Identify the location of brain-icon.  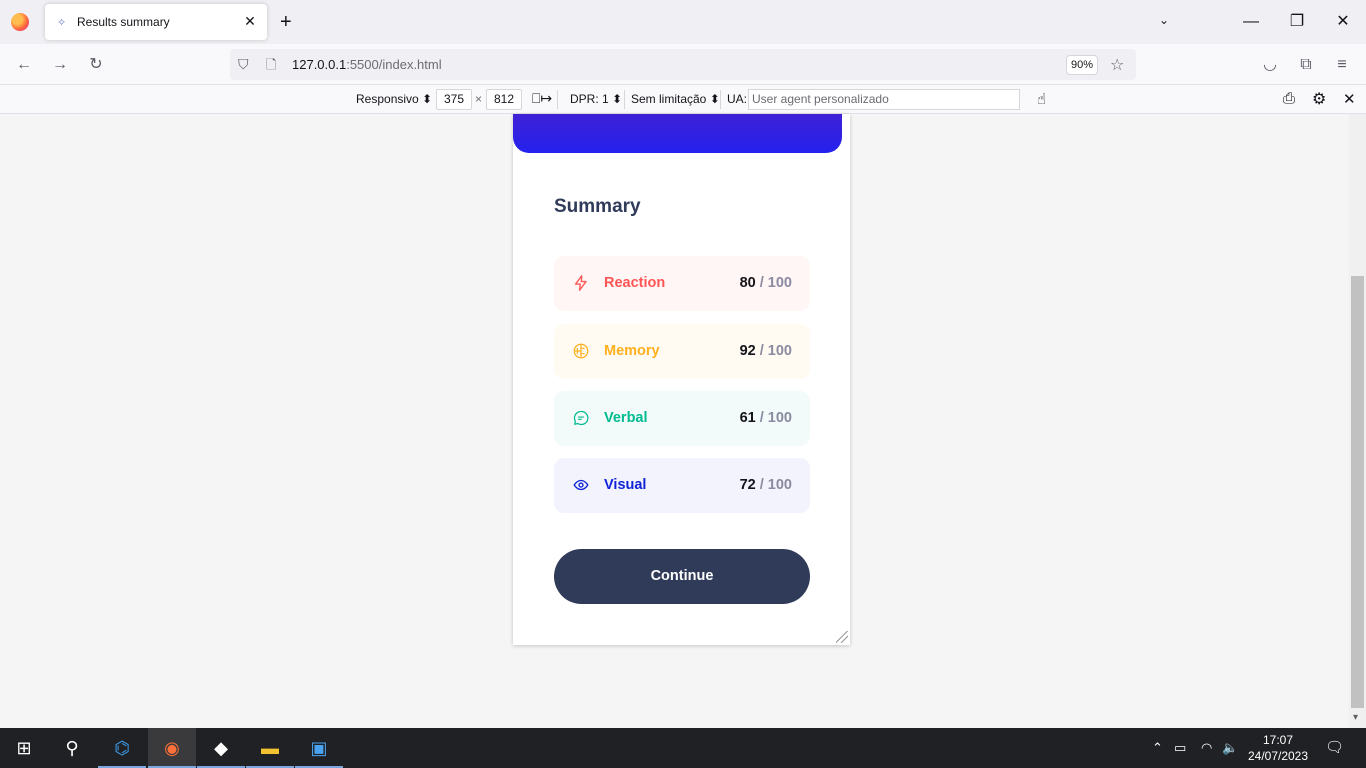
(581, 351).